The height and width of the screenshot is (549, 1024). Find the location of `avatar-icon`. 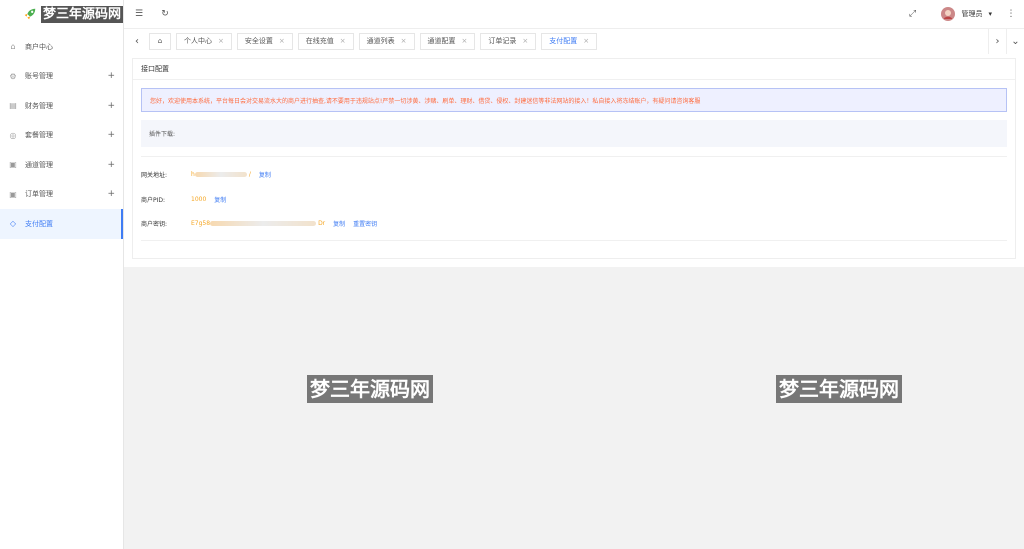

avatar-icon is located at coordinates (948, 14).